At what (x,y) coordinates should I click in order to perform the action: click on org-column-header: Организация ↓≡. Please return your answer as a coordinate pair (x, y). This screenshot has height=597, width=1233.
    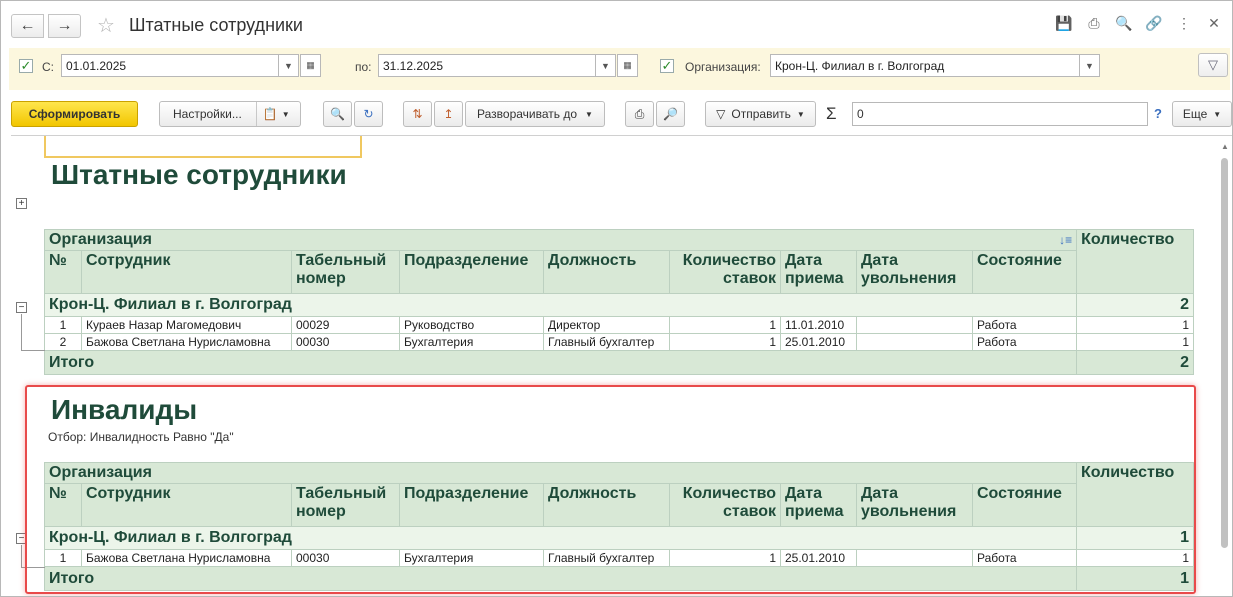
    Looking at the image, I should click on (560, 240).